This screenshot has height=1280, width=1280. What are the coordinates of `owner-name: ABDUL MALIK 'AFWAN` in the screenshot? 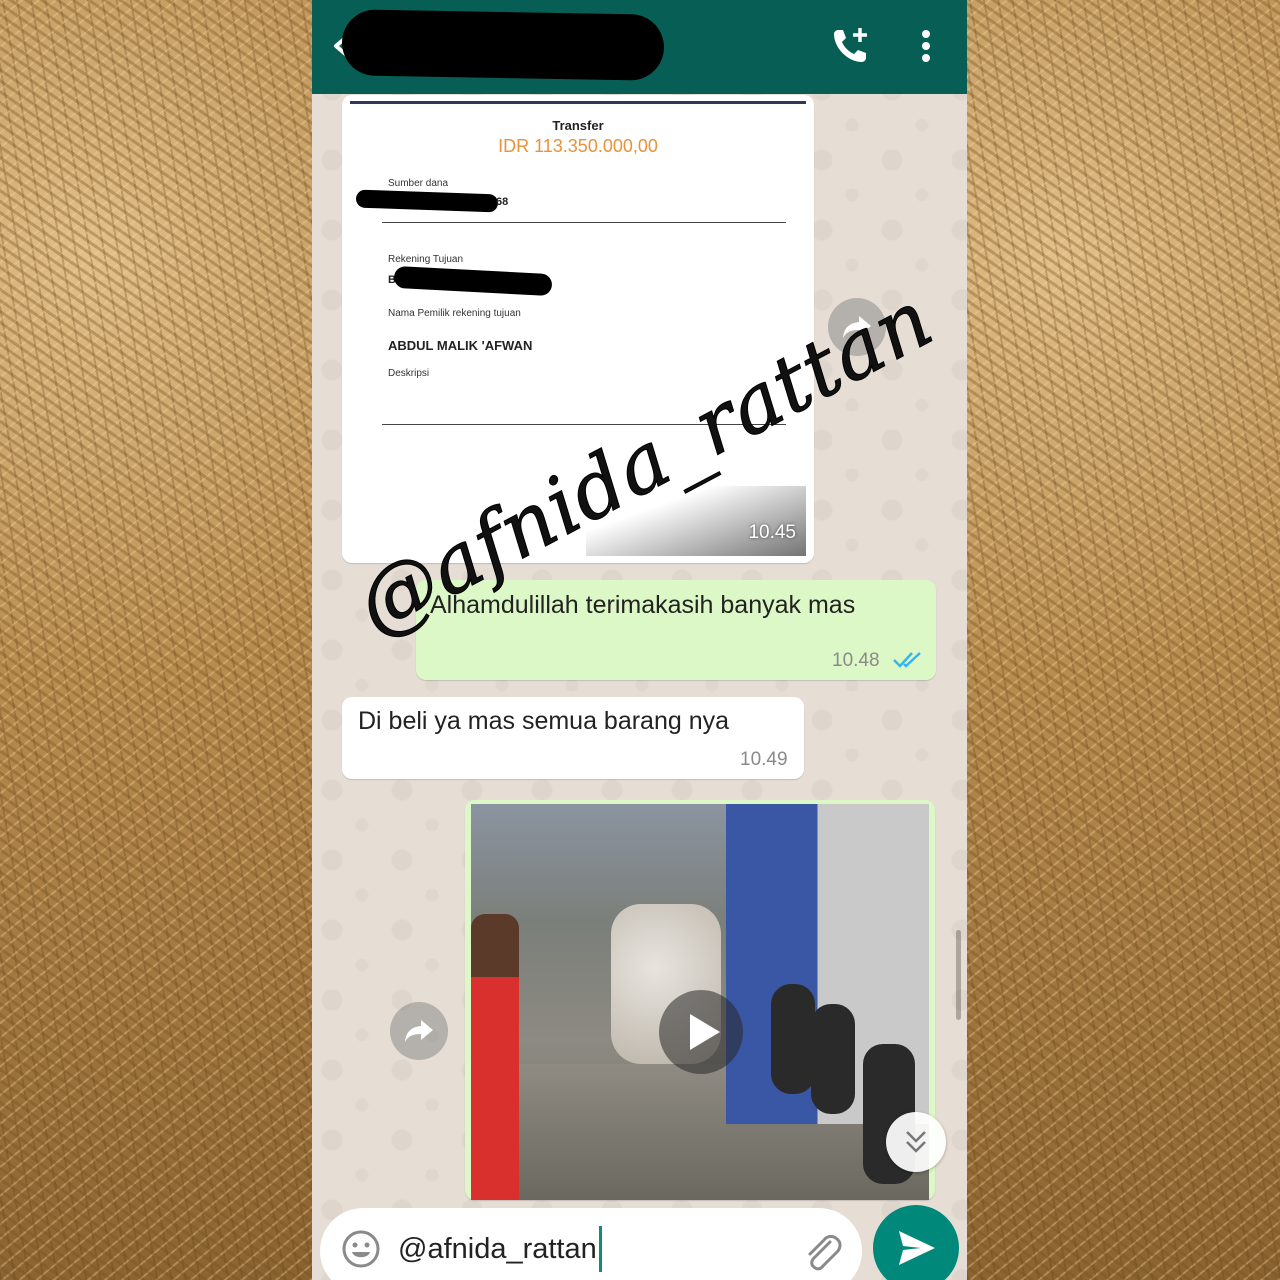 It's located at (460, 345).